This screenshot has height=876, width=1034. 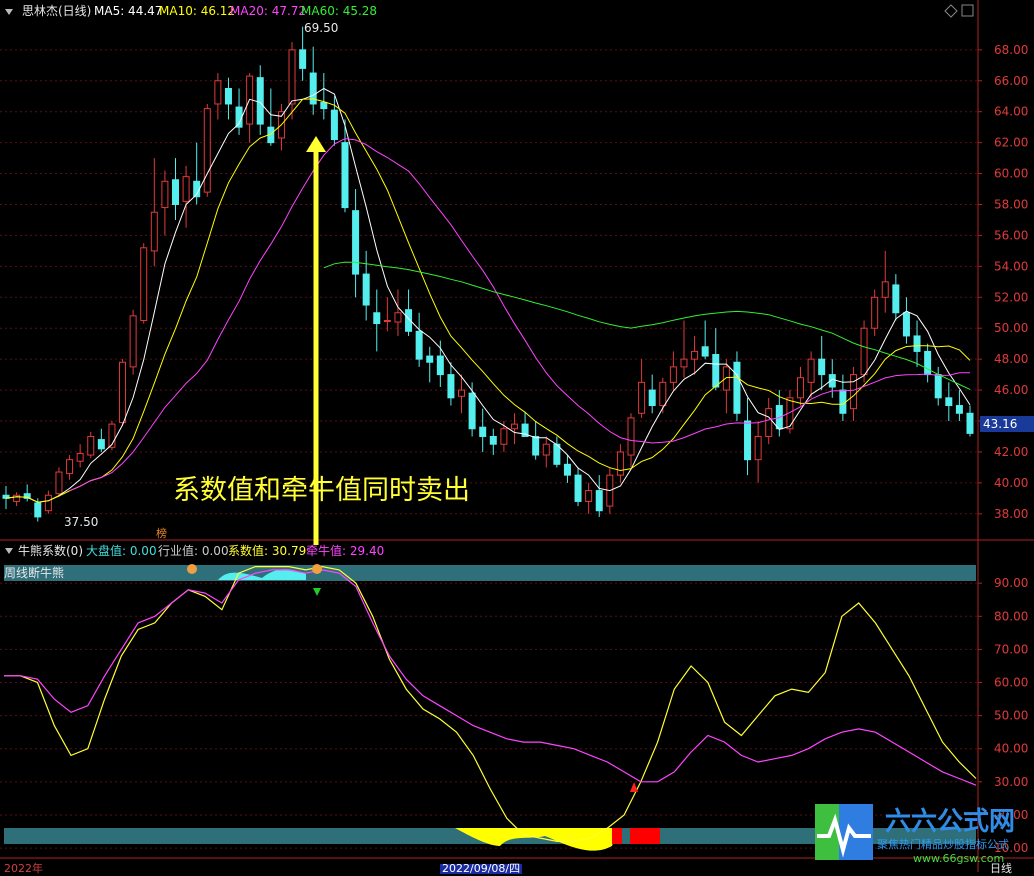 I want to click on annotation-text: 系数值和牵牛值同时卖出, so click(x=321, y=490).